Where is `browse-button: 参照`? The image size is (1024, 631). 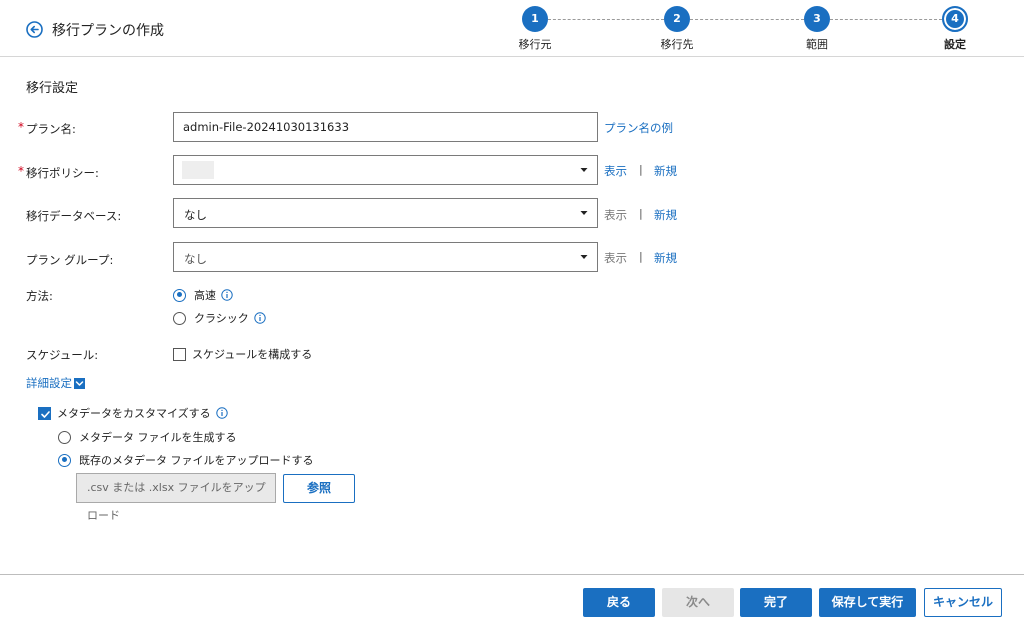 browse-button: 参照 is located at coordinates (319, 488).